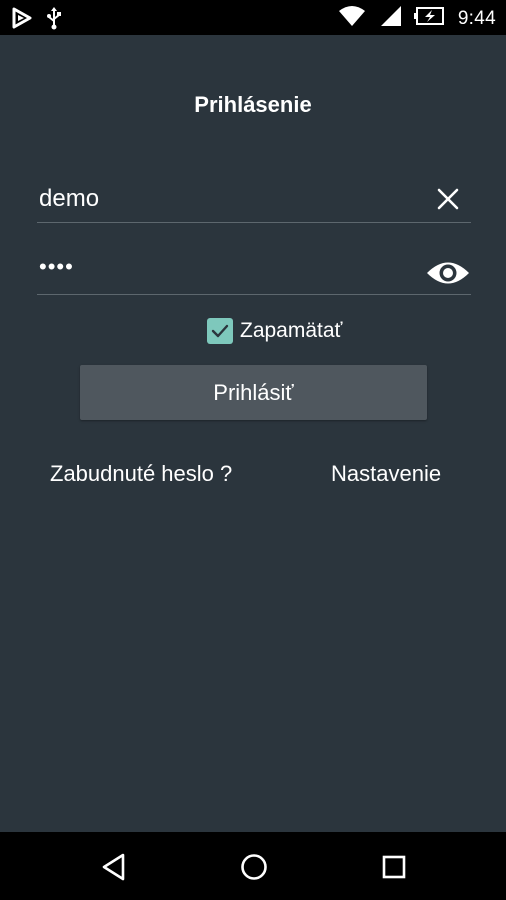 This screenshot has height=900, width=506. I want to click on back-icon, so click(114, 867).